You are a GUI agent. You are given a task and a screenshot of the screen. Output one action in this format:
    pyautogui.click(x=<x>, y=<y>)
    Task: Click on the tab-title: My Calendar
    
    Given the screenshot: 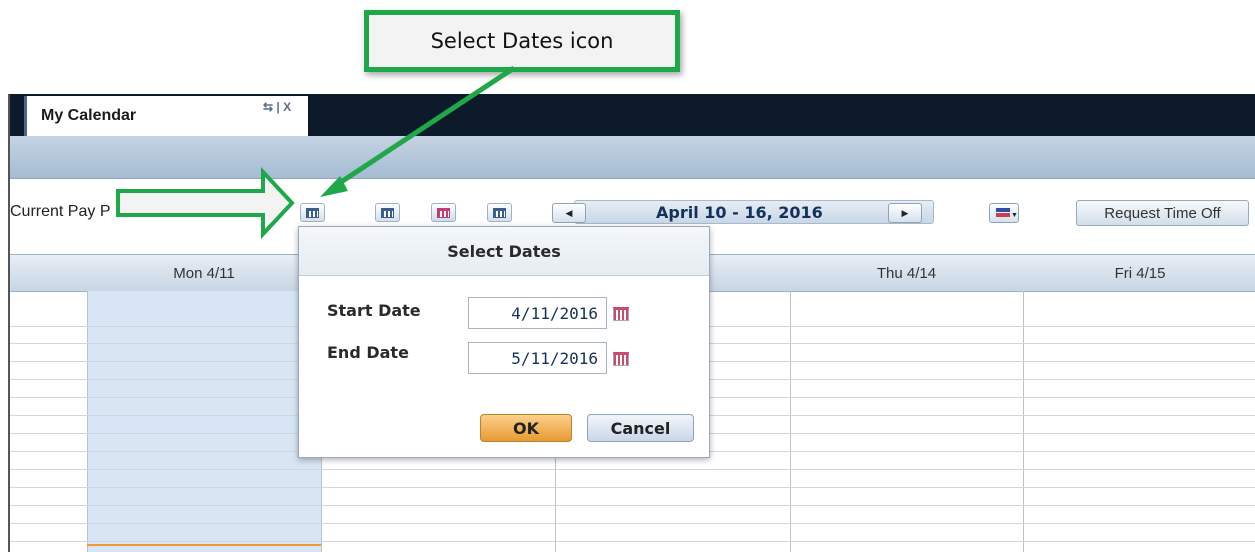 What is the action you would take?
    pyautogui.click(x=89, y=115)
    